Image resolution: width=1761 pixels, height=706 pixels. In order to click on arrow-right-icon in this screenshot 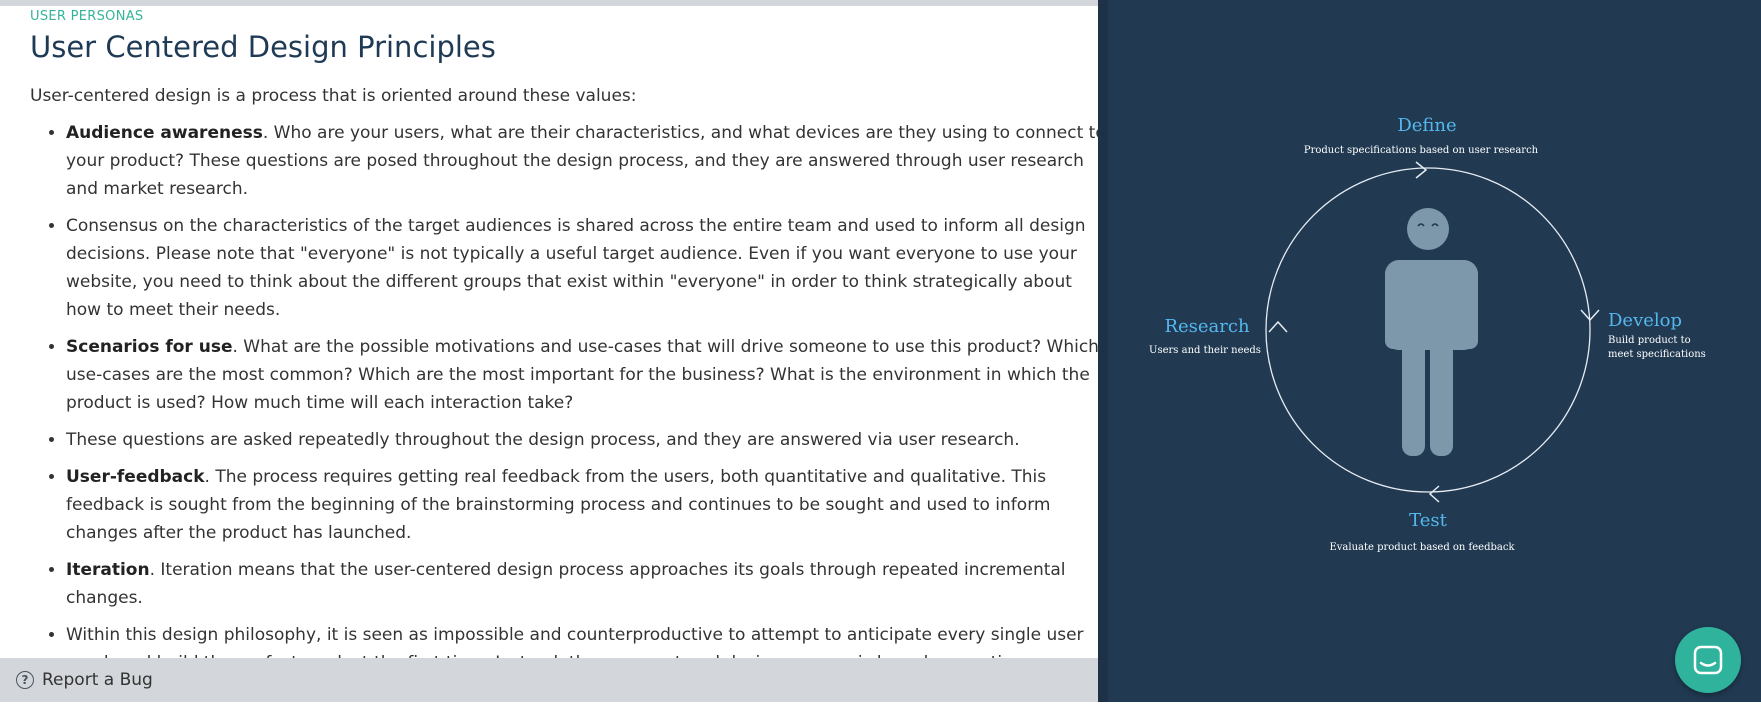, I will do `click(1421, 170)`.